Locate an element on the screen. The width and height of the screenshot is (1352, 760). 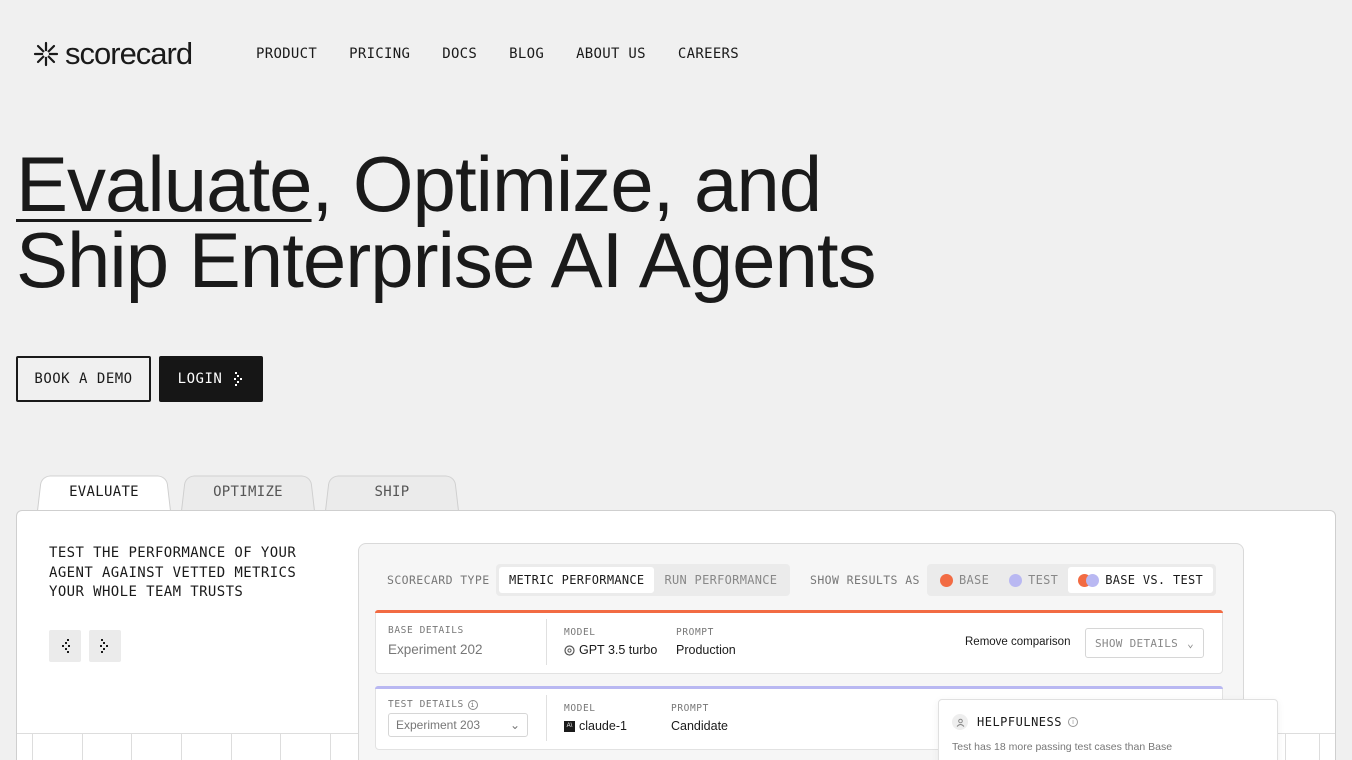
book-demo-button: BOOK A DEMO is located at coordinates (83, 379).